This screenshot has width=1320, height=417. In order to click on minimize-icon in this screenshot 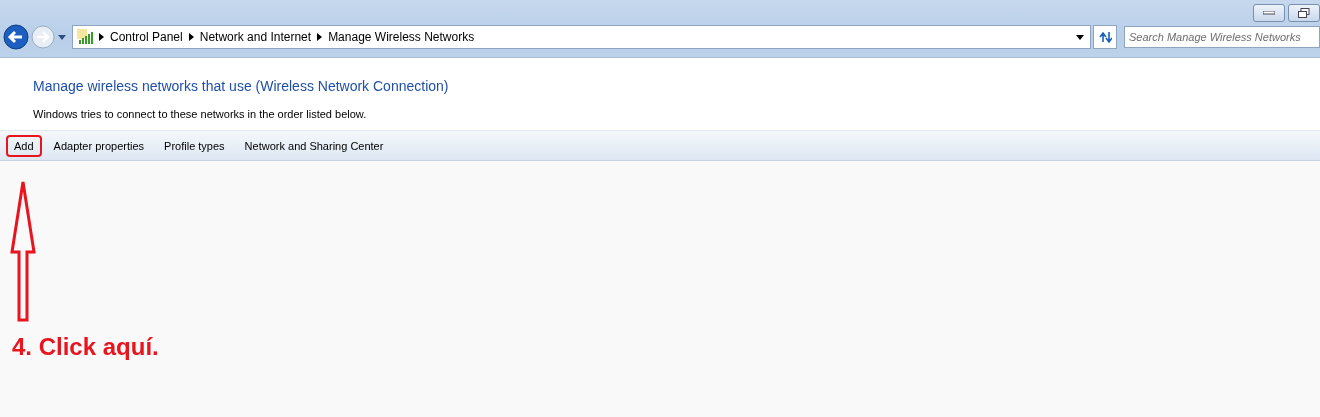, I will do `click(1269, 13)`.